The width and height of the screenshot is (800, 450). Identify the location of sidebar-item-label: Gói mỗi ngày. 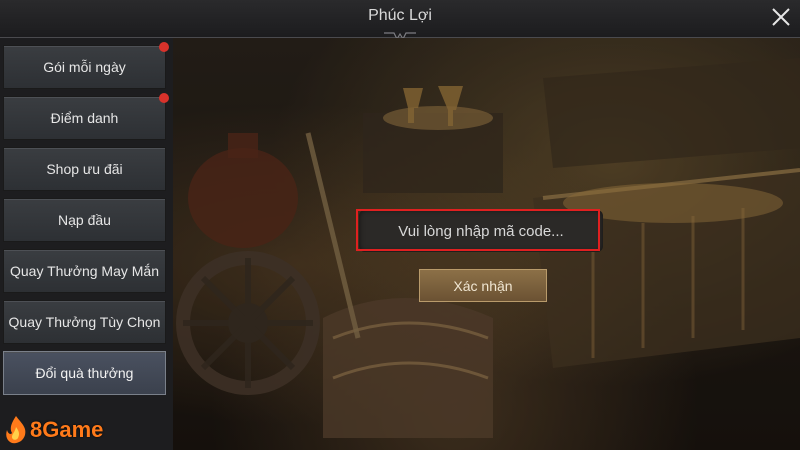
(84, 67).